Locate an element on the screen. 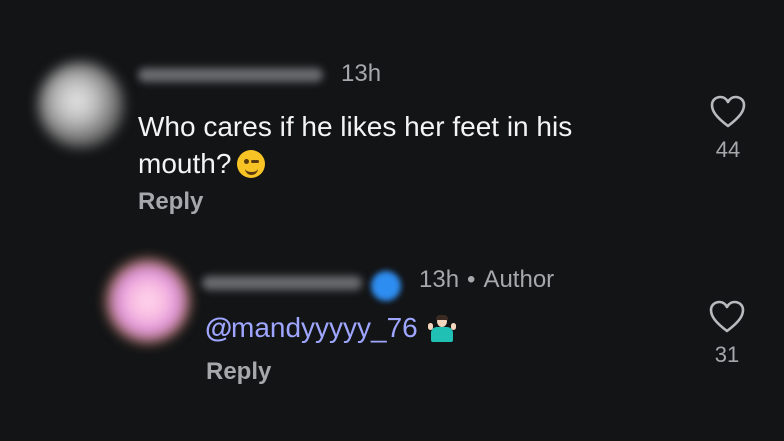  winking-face-icon is located at coordinates (251, 164).